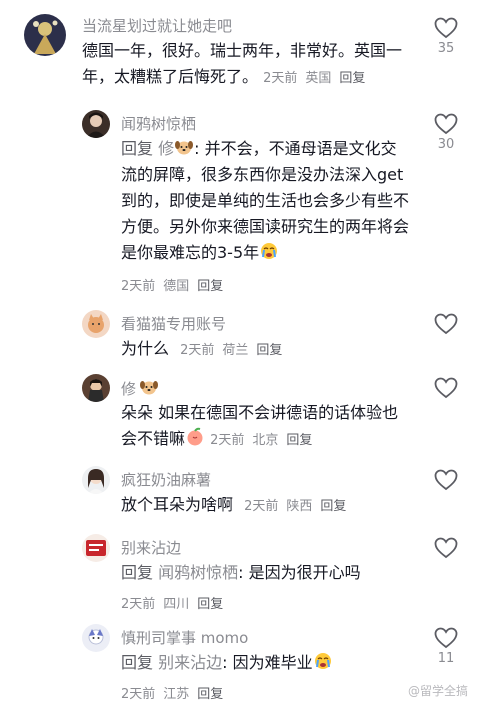  Describe the element at coordinates (260, 425) in the screenshot. I see `comment-text: 朵朵 如果在德国不会讲德语的话体验也会不错嘛 2天前 北京 回复` at that location.